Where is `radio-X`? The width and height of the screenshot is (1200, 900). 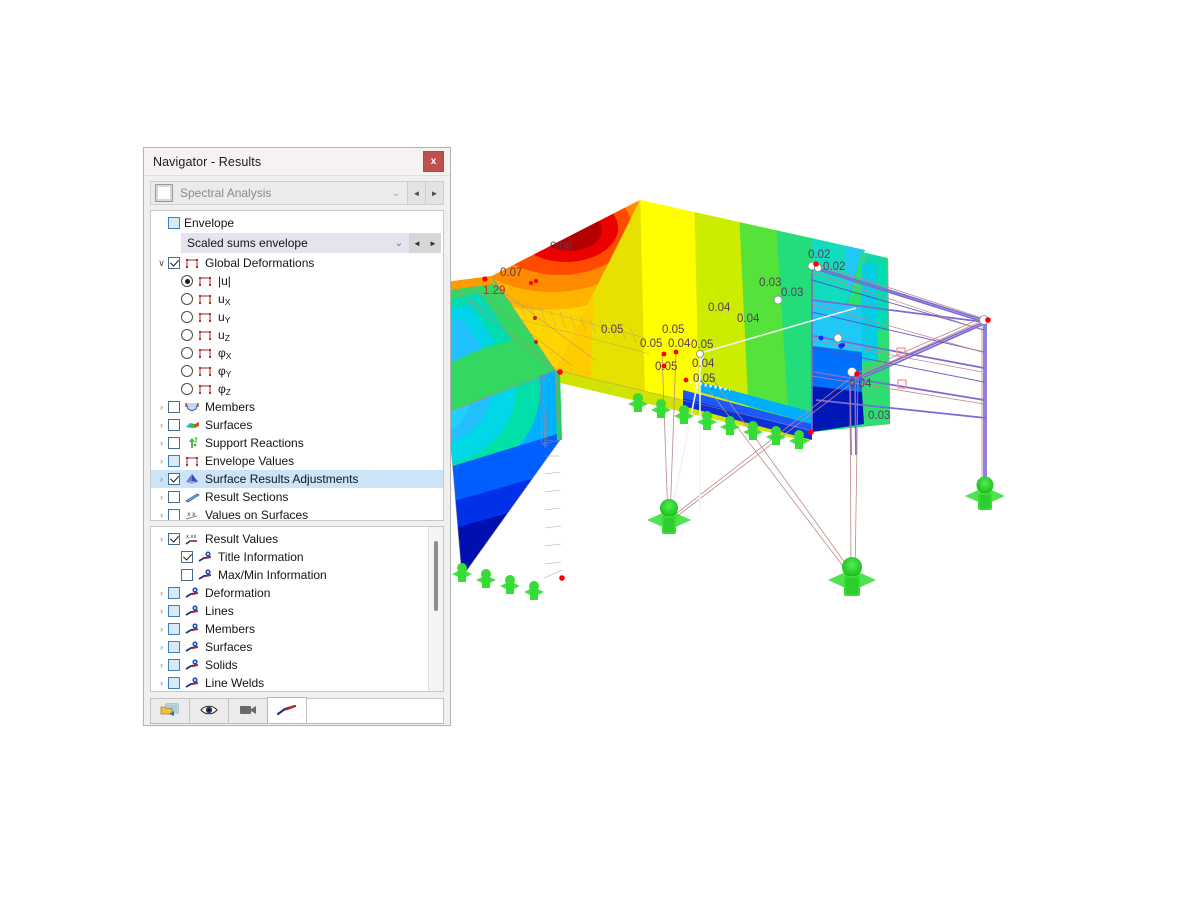 radio-X is located at coordinates (187, 353).